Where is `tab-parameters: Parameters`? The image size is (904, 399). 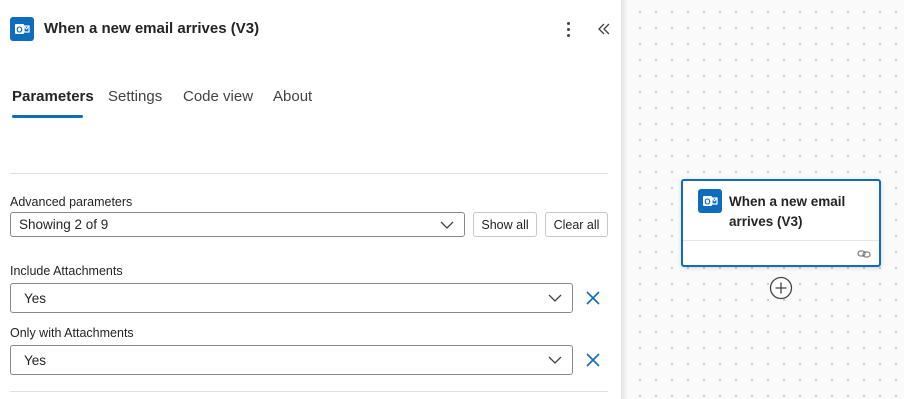 tab-parameters: Parameters is located at coordinates (53, 96).